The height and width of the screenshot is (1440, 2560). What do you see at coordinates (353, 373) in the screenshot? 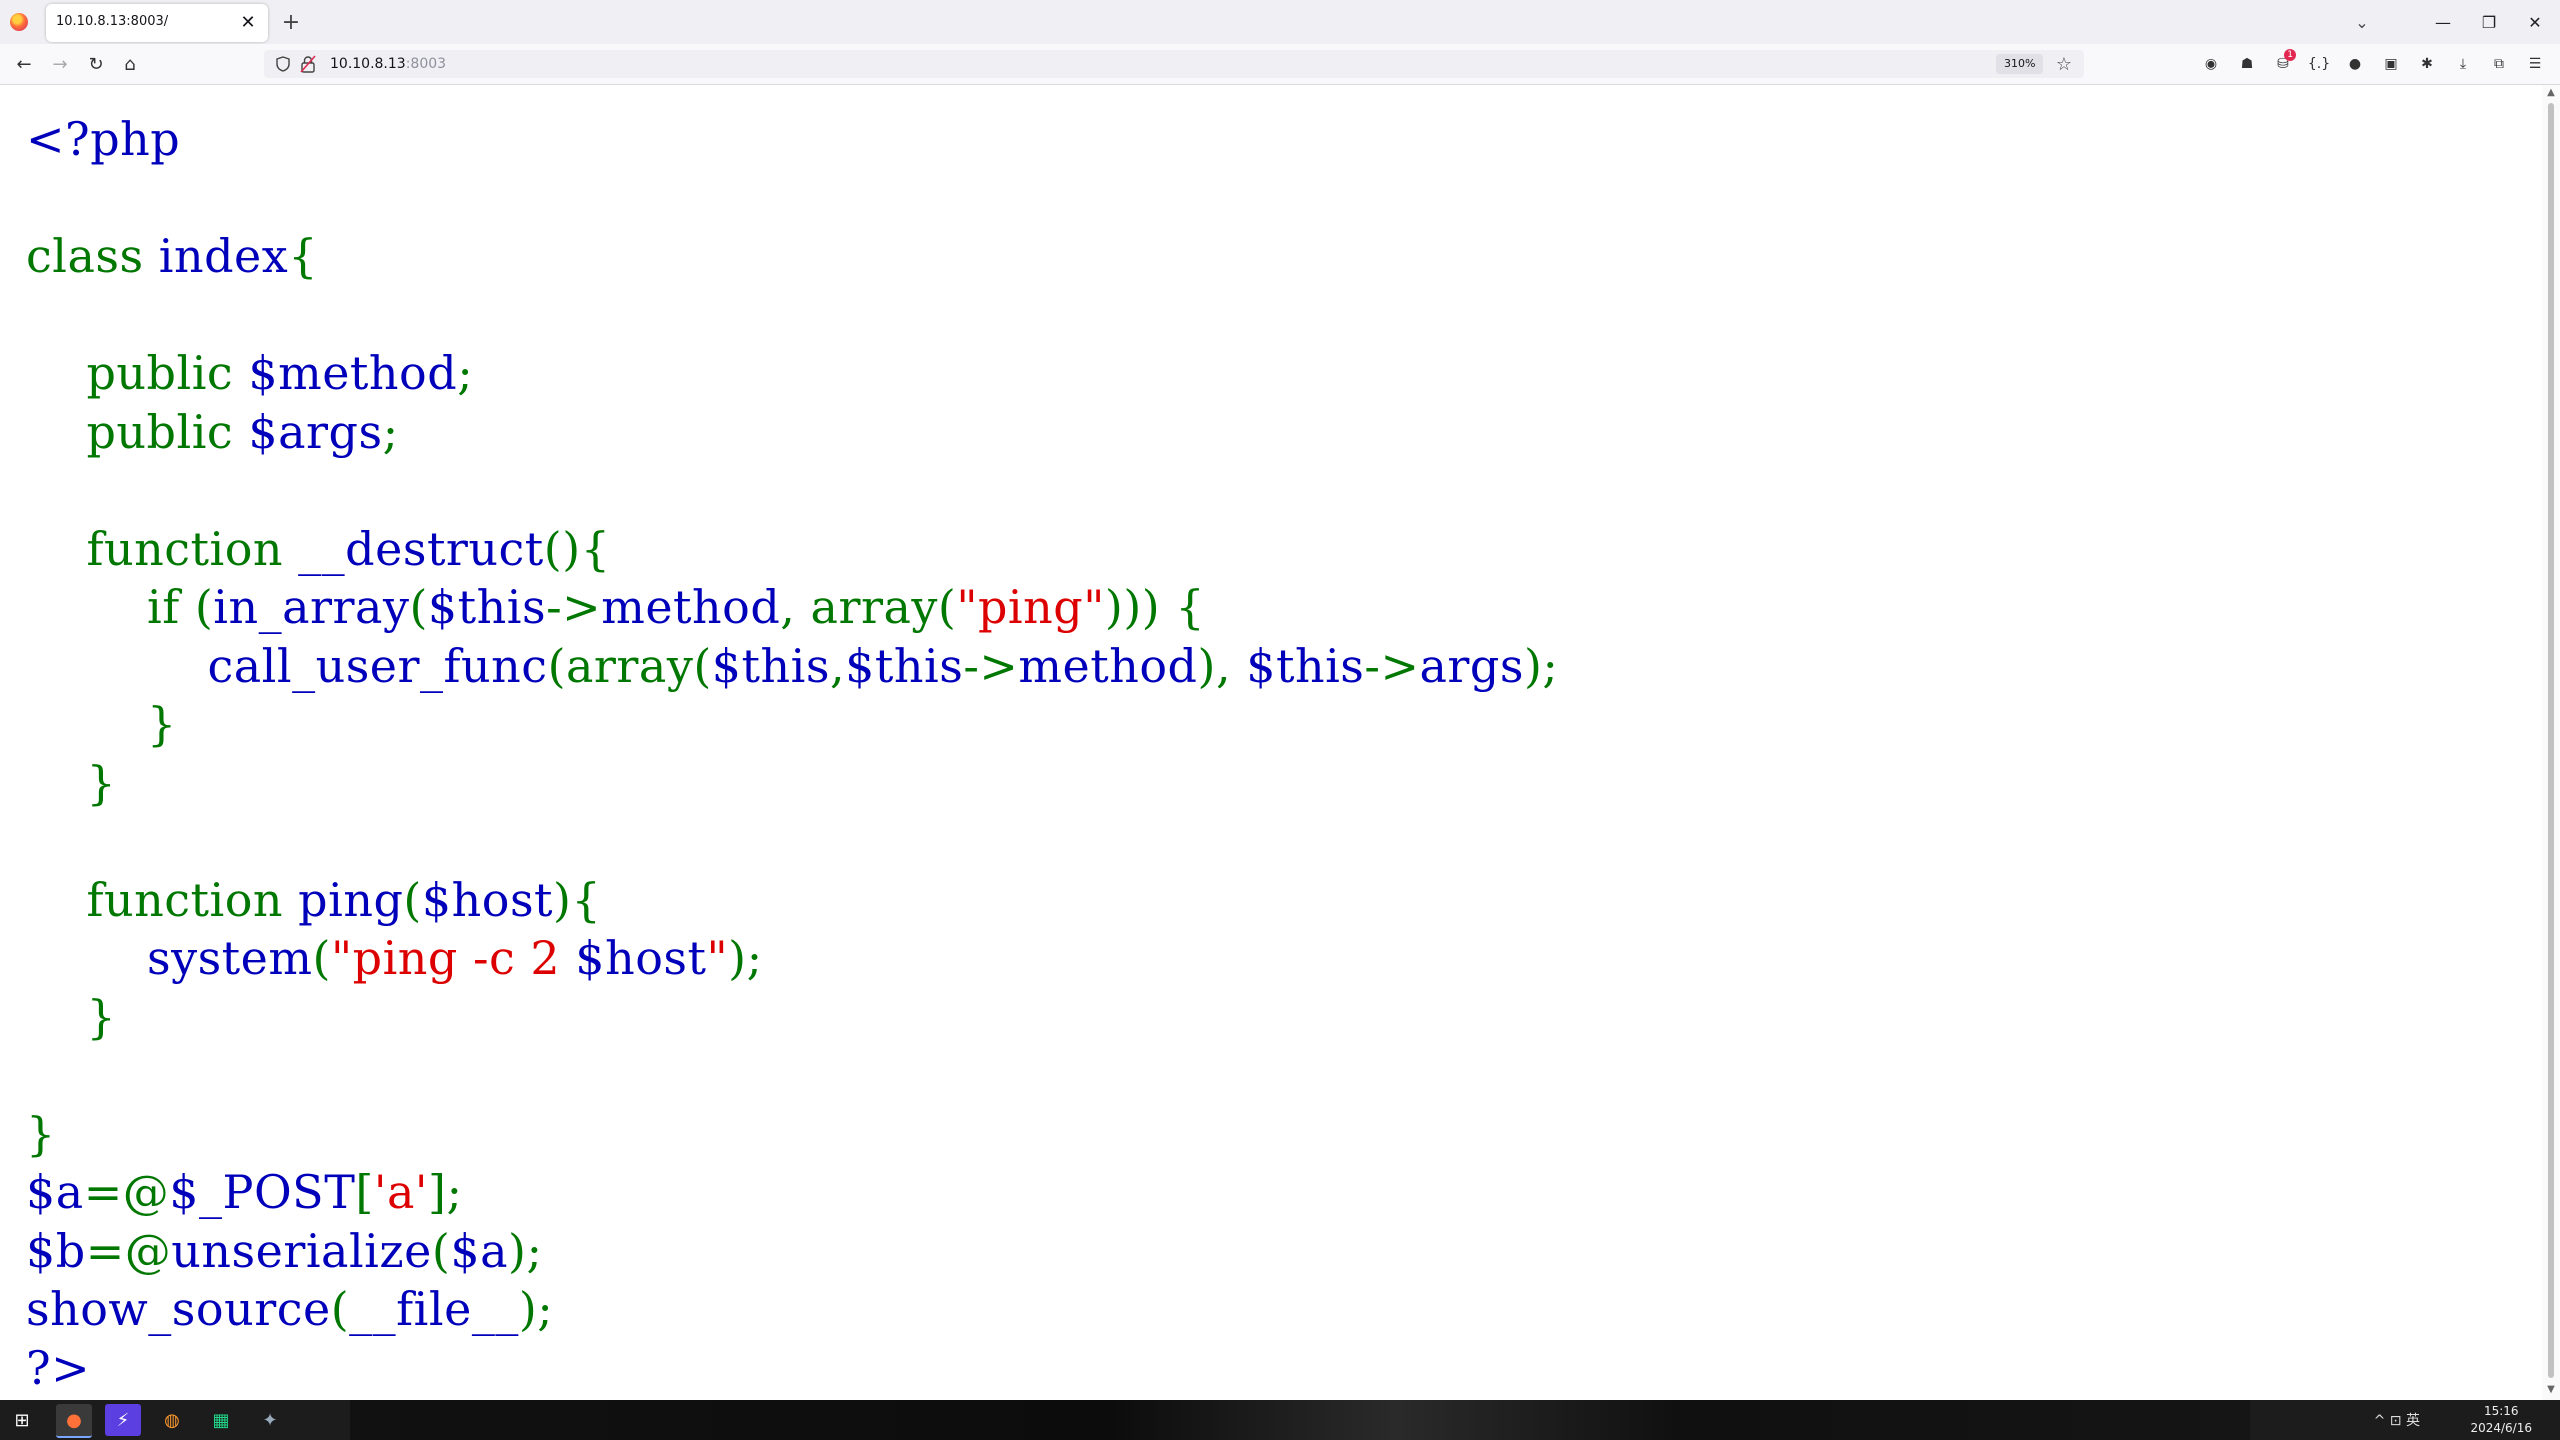
I see `code-token: $method` at bounding box center [353, 373].